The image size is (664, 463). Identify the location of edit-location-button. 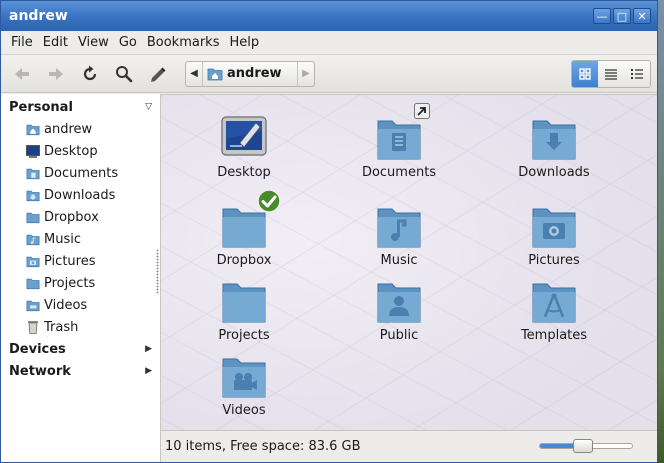
(158, 74).